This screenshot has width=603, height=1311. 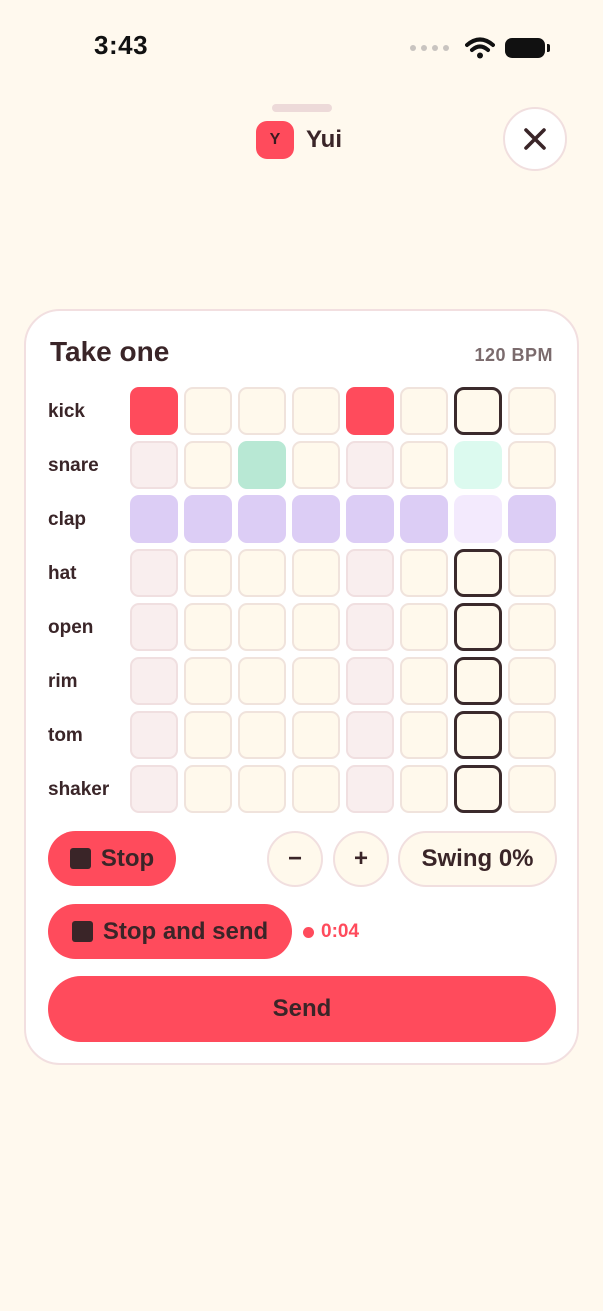 What do you see at coordinates (127, 858) in the screenshot?
I see `stop-button-label: Stop` at bounding box center [127, 858].